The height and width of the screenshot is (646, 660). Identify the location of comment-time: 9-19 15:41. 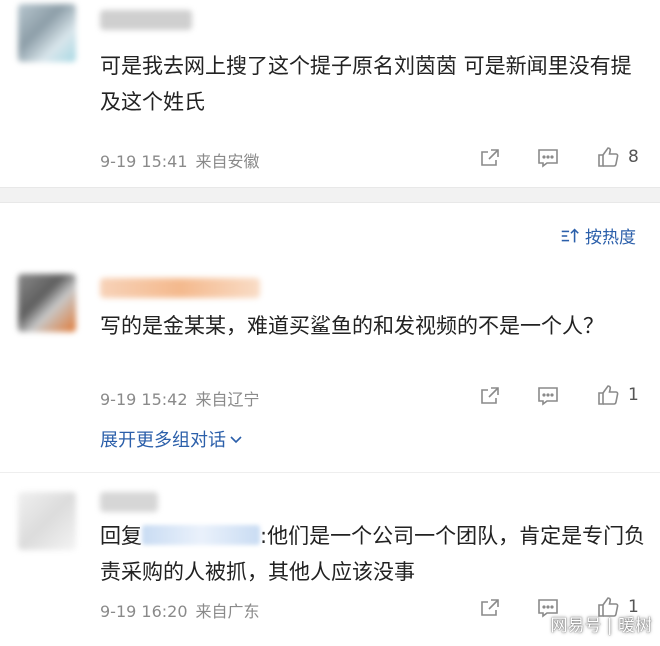
(144, 161).